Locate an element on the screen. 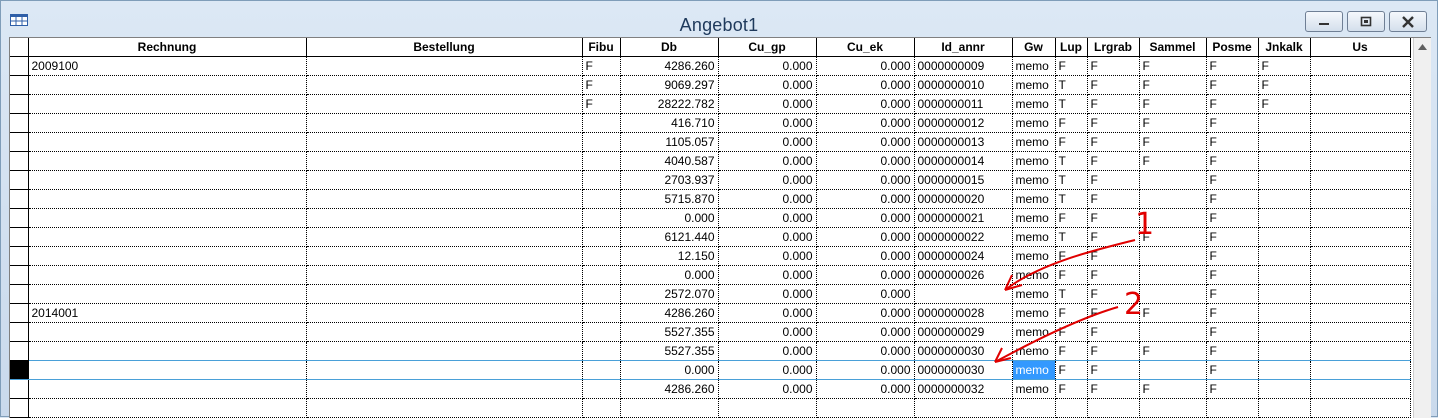 This screenshot has width=1438, height=418. cell-db: 1105.057 is located at coordinates (669, 142).